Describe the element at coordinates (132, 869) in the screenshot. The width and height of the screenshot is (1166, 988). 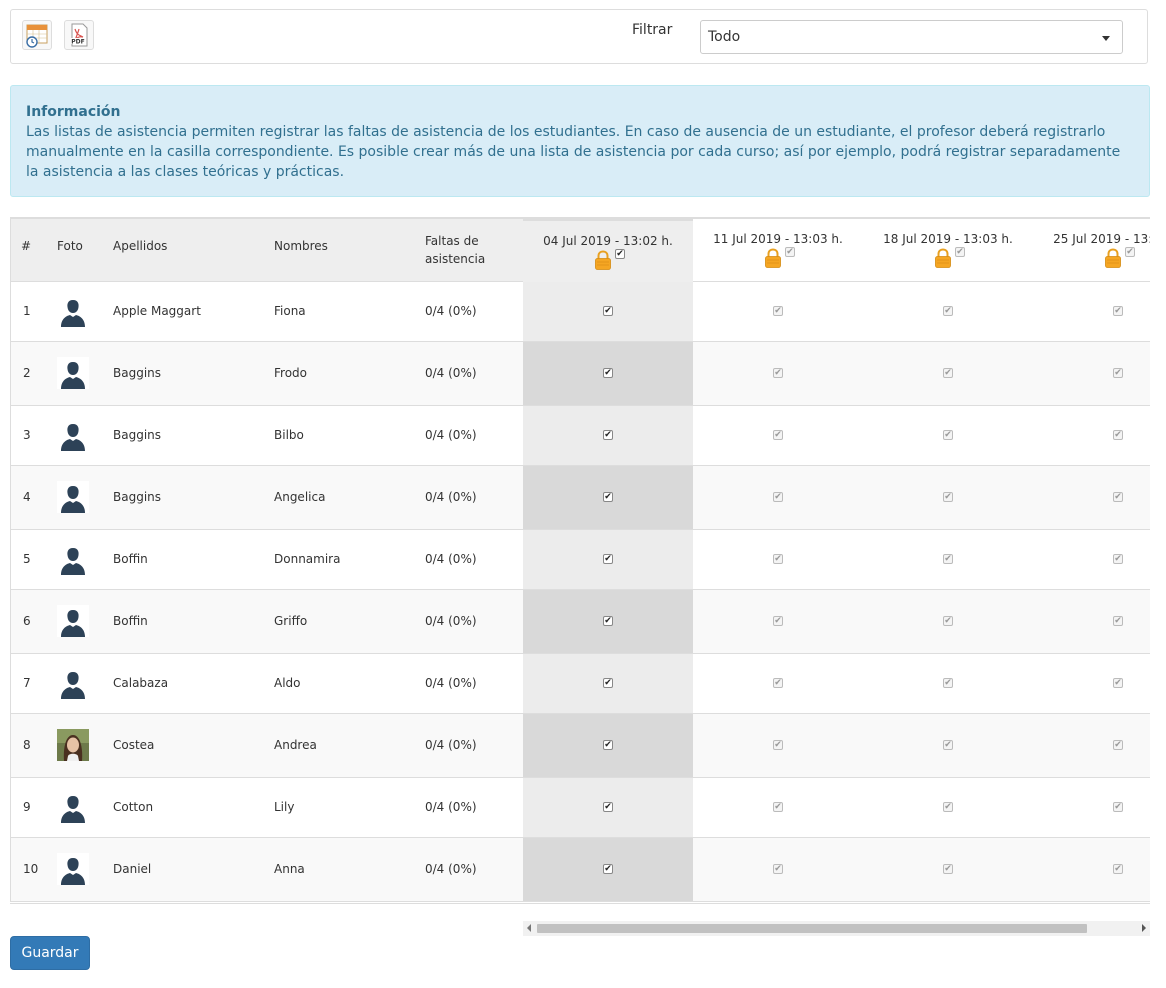
I see `last-name: Daniel` at that location.